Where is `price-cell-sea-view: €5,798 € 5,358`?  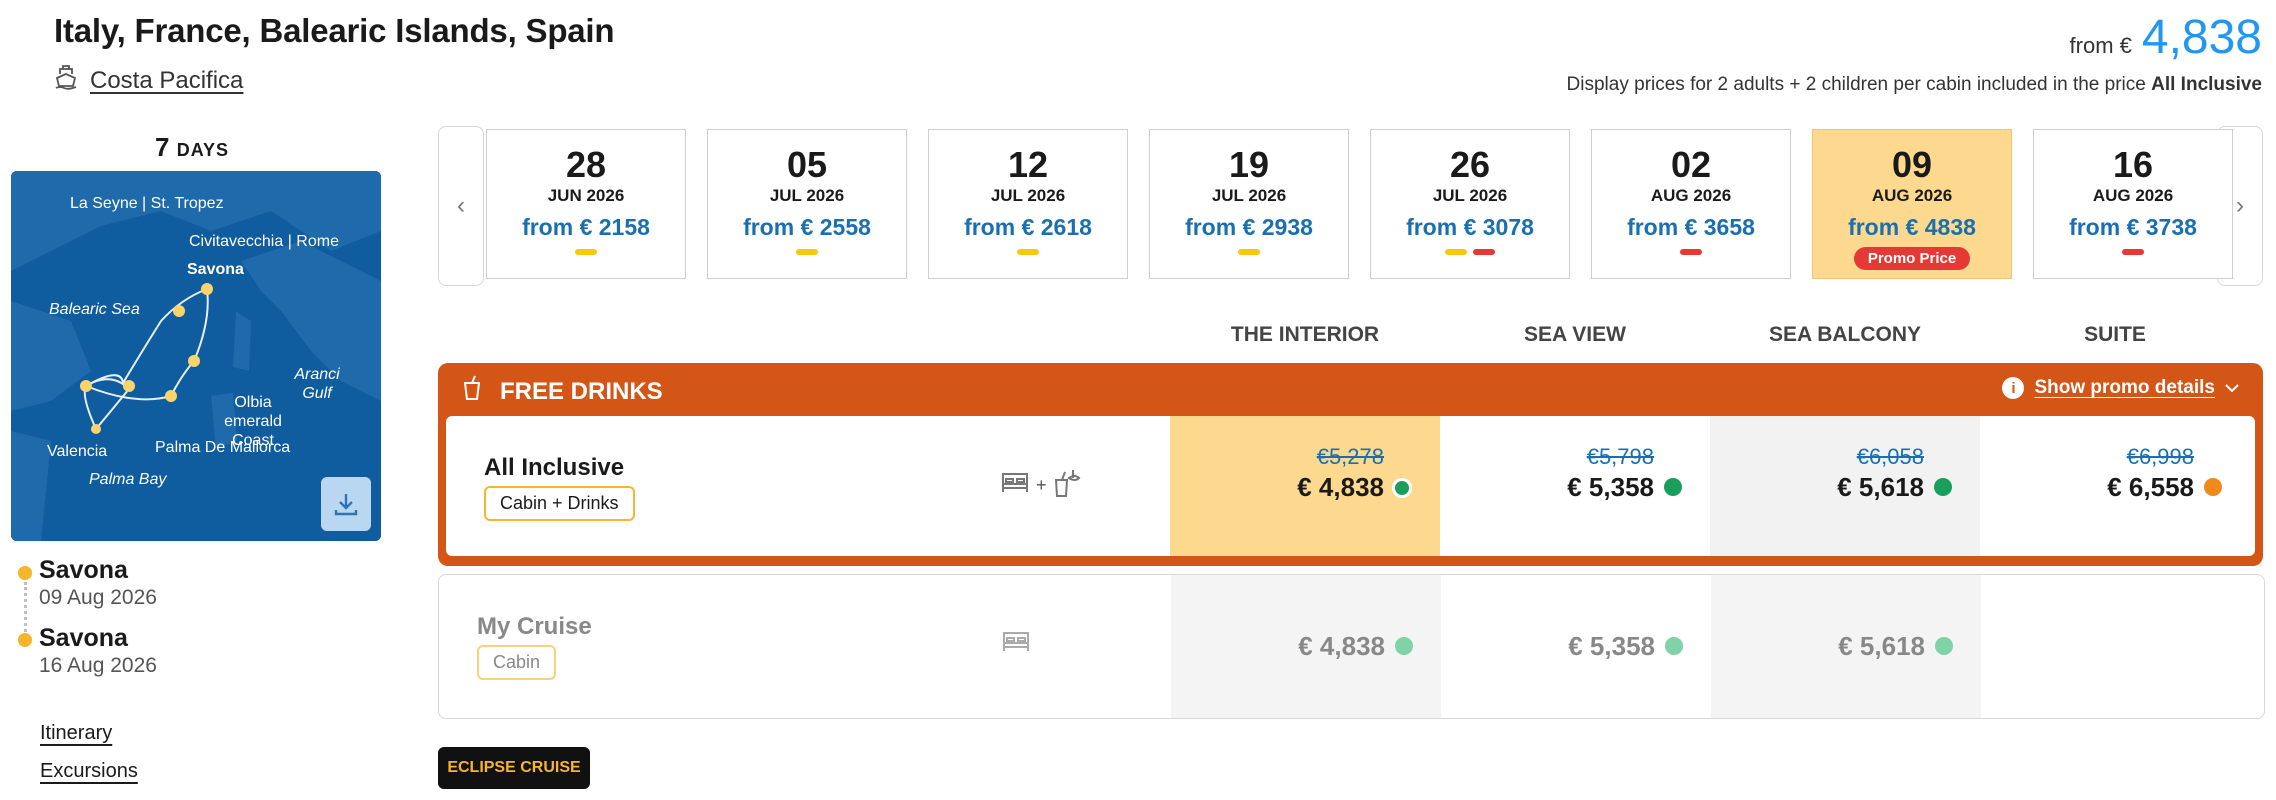 price-cell-sea-view: €5,798 € 5,358 is located at coordinates (1575, 486).